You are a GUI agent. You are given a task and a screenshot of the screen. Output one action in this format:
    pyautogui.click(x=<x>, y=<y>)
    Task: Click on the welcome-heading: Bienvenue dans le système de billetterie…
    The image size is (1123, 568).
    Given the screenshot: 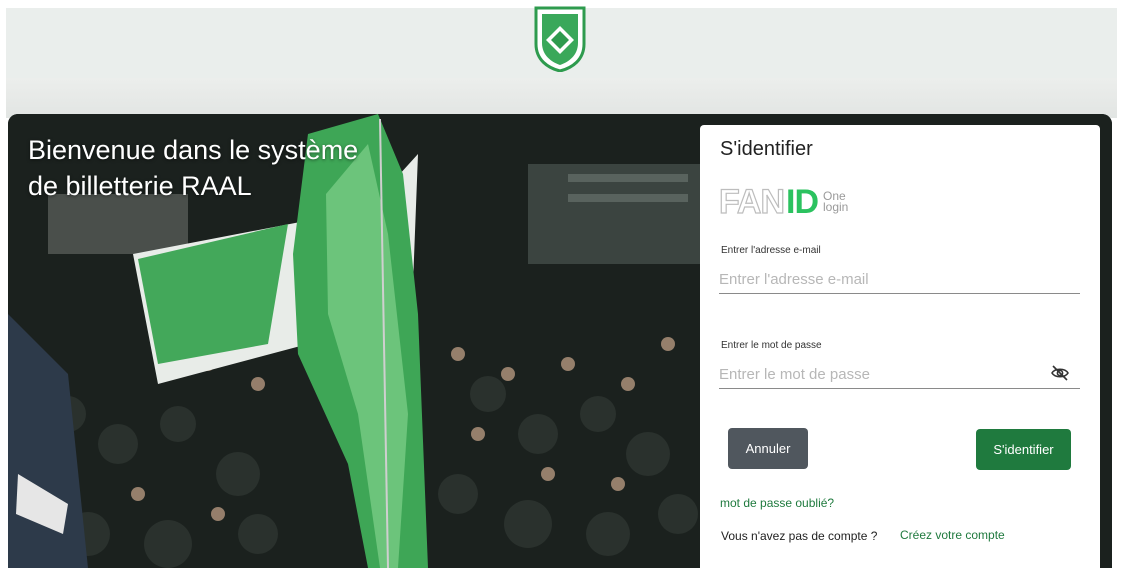 What is the action you would take?
    pyautogui.click(x=228, y=168)
    